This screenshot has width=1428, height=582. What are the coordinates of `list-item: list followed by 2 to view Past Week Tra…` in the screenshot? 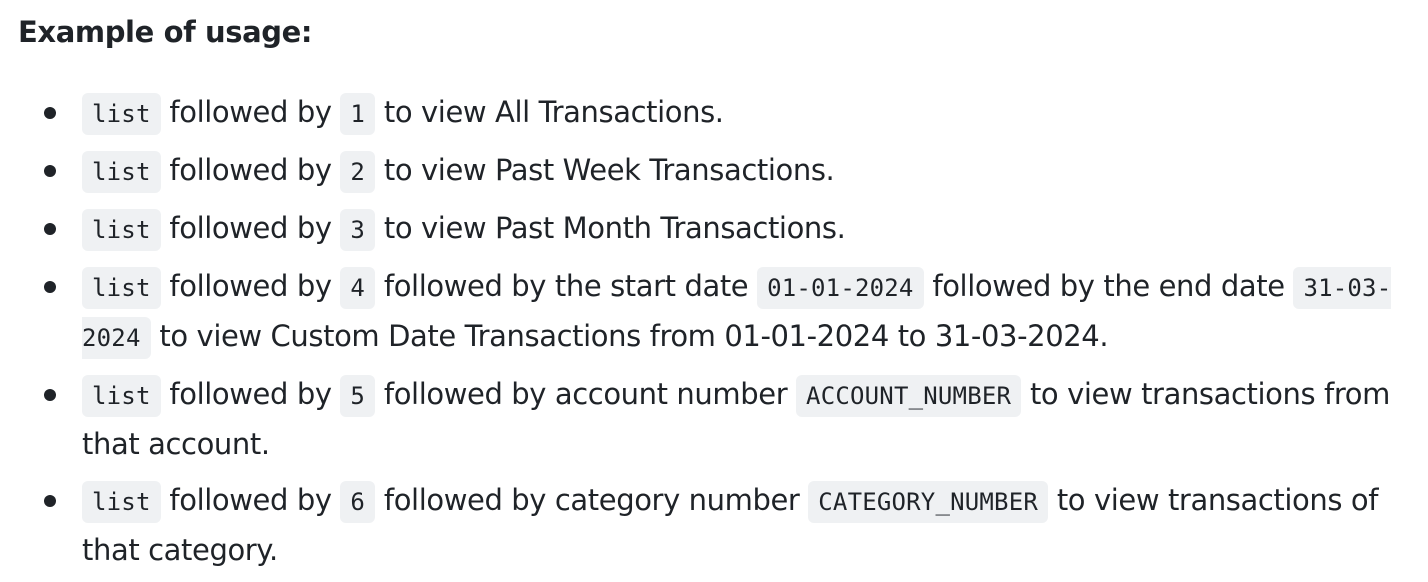 It's located at (714, 171).